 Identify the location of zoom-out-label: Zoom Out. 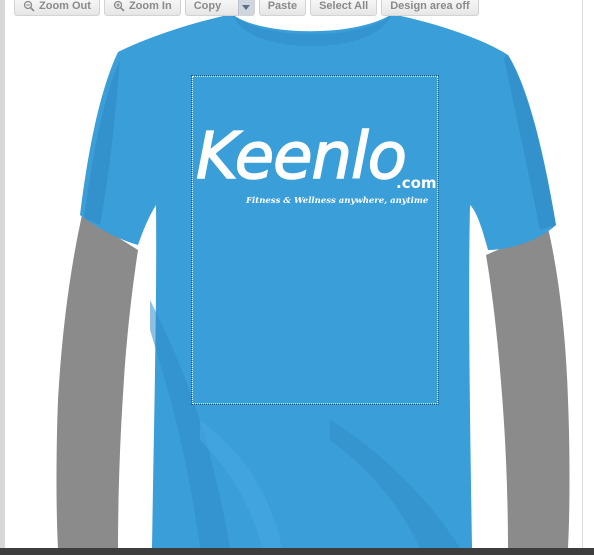
(65, 6).